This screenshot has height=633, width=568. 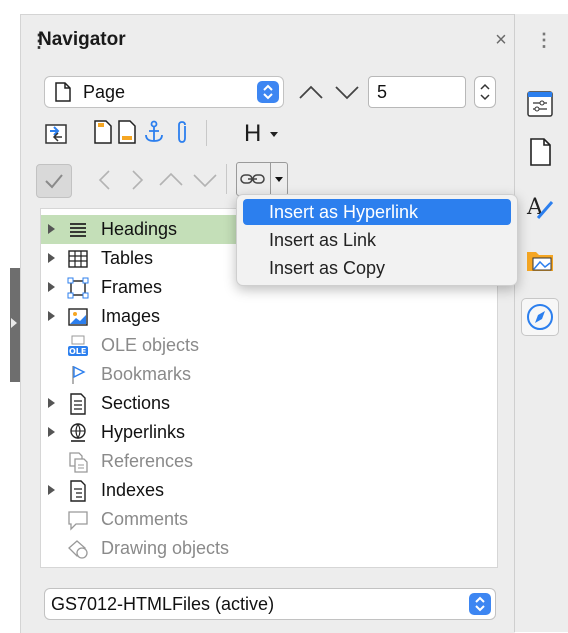 What do you see at coordinates (171, 182) in the screenshot?
I see `promote-level-icon` at bounding box center [171, 182].